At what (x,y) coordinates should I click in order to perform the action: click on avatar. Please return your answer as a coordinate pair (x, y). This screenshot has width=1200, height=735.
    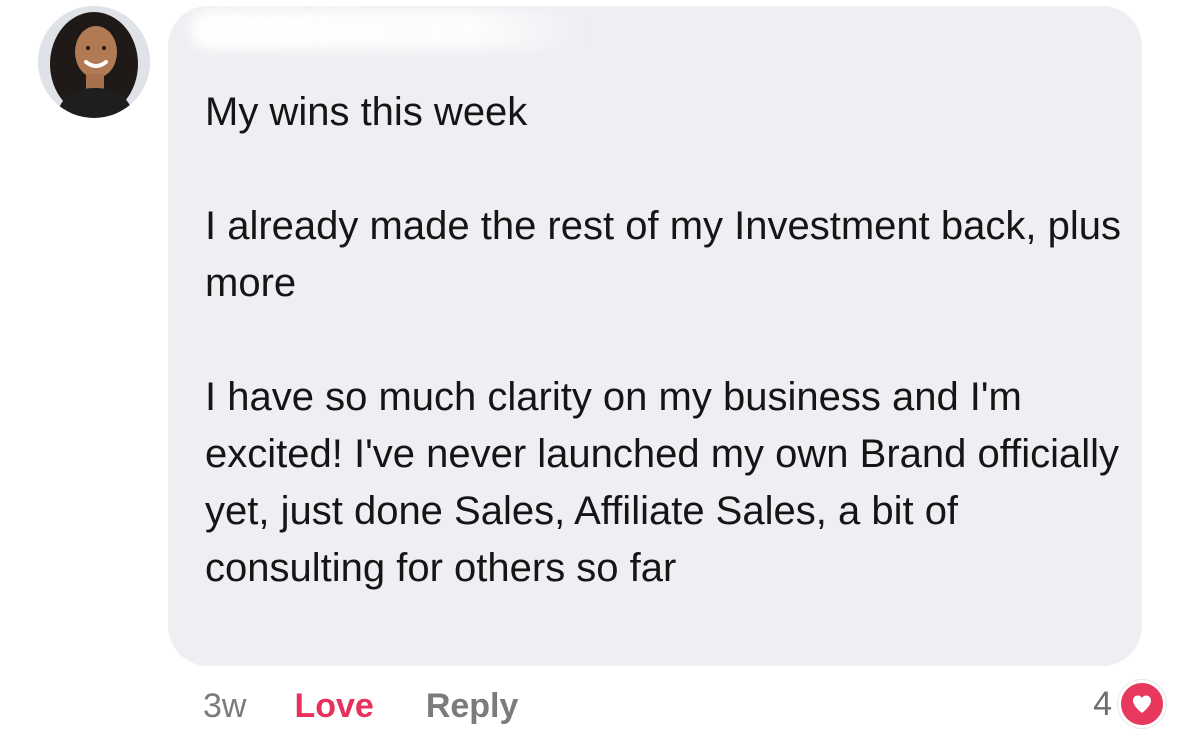
    Looking at the image, I should click on (94, 62).